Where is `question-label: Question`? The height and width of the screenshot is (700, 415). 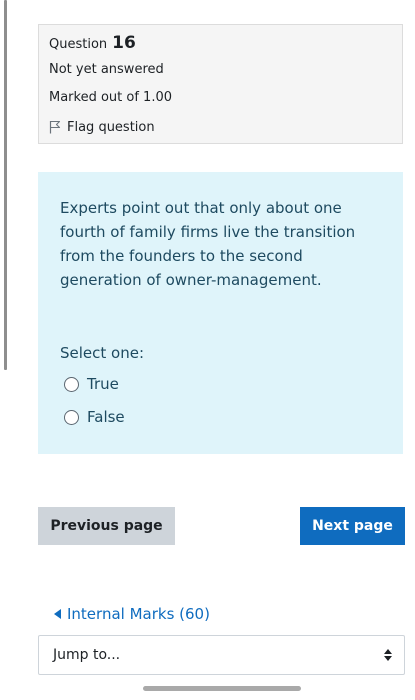
question-label: Question is located at coordinates (78, 44).